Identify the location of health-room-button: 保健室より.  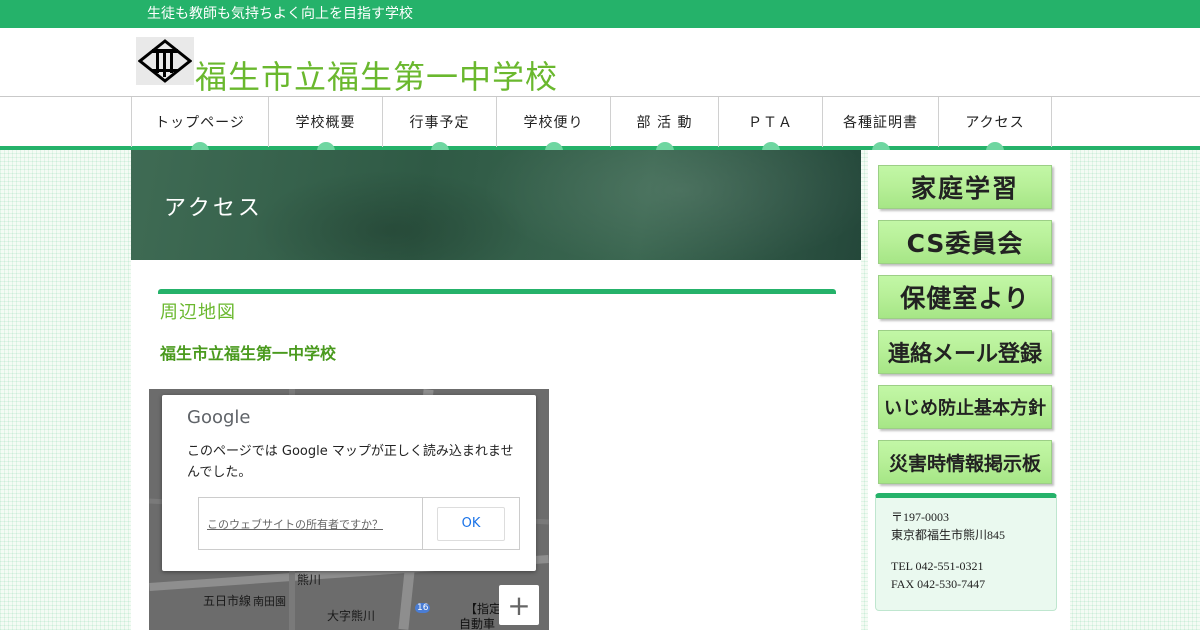
(965, 297).